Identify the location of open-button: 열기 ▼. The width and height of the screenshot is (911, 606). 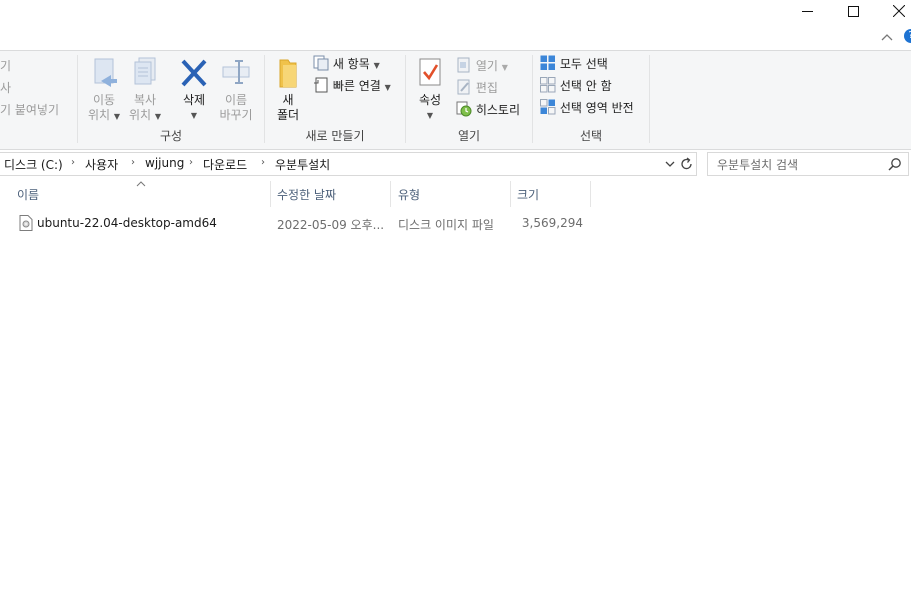
(482, 65).